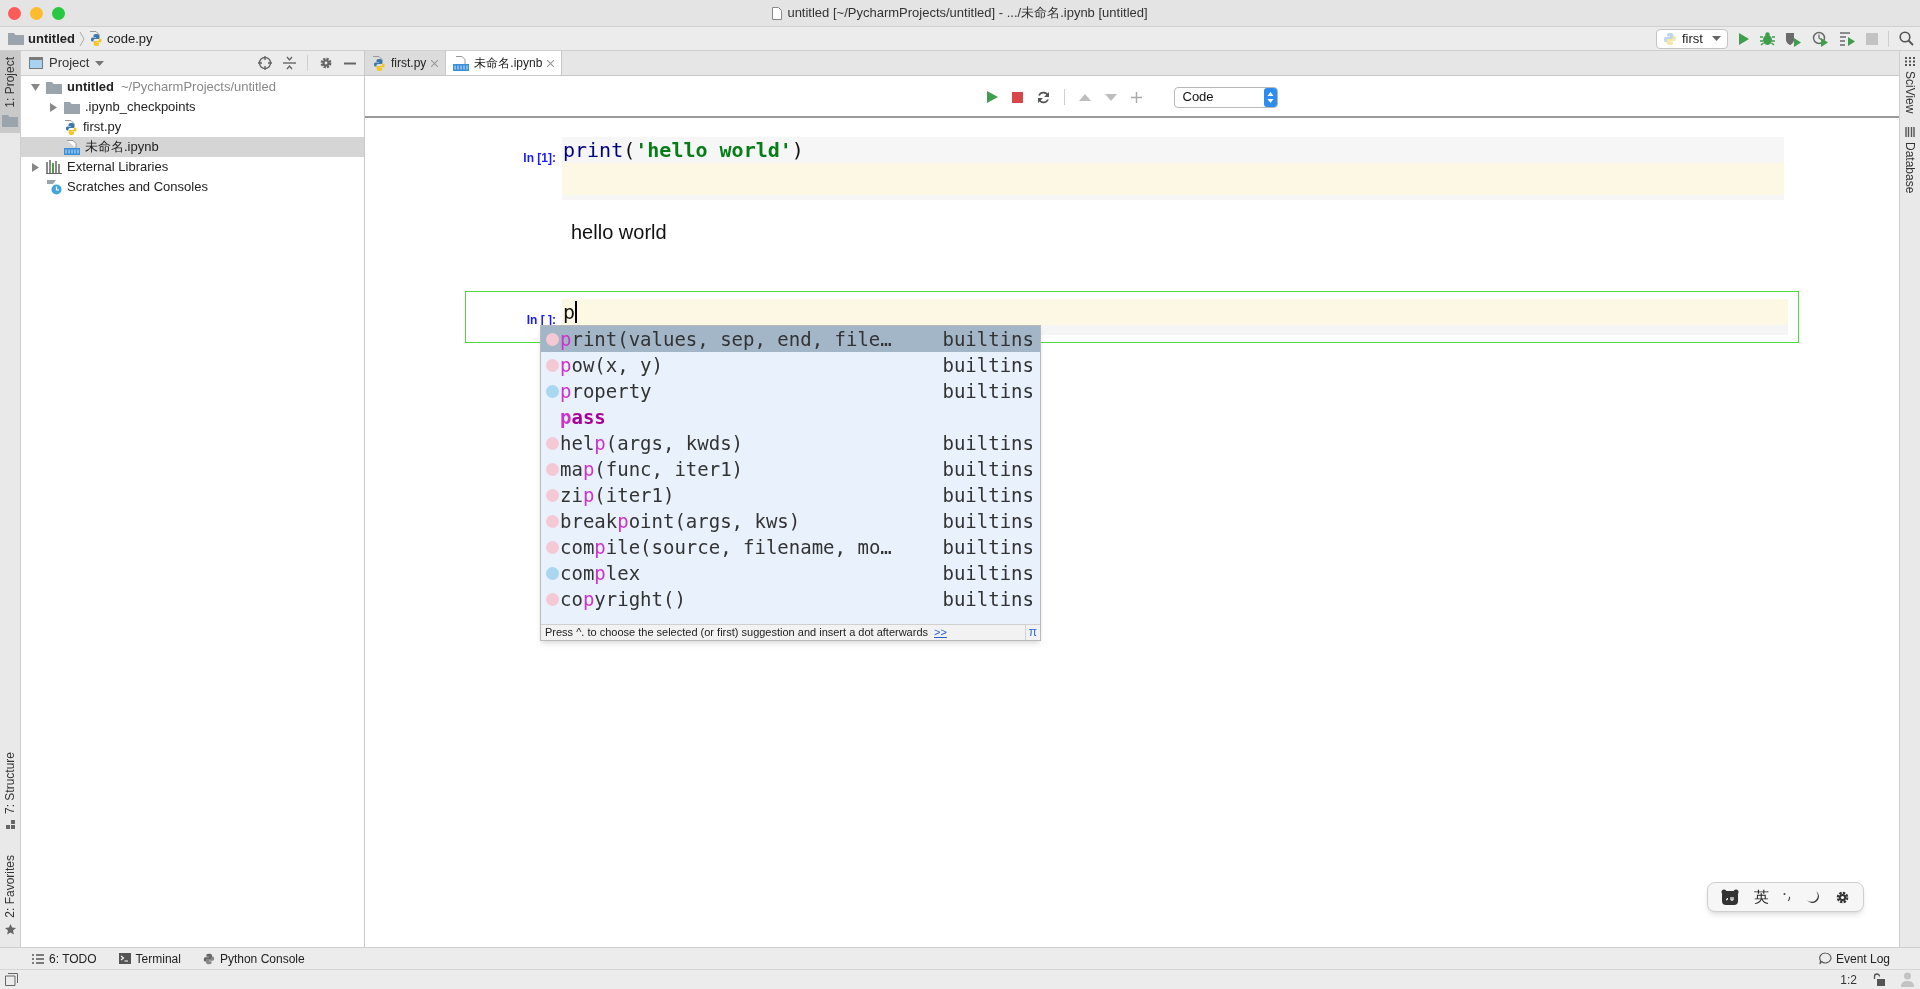  I want to click on editor-tab: first.py, so click(406, 63).